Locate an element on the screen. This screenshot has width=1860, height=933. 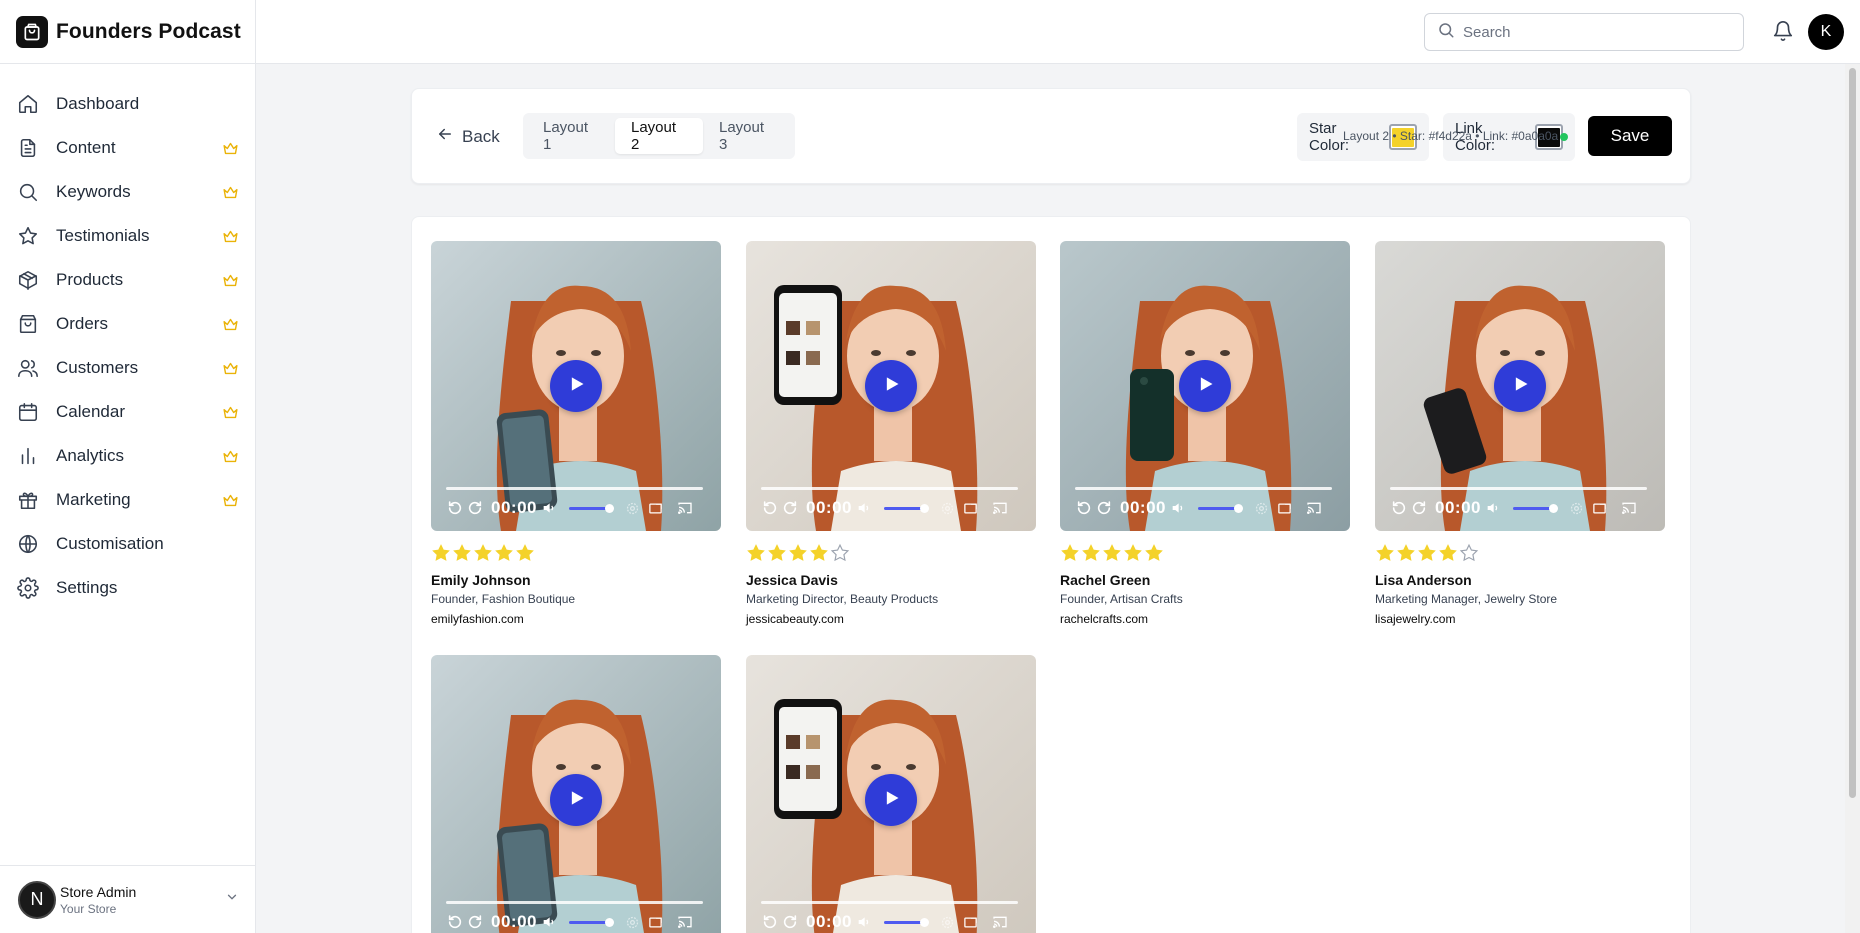
scrollbar-thumb is located at coordinates (1852, 433).